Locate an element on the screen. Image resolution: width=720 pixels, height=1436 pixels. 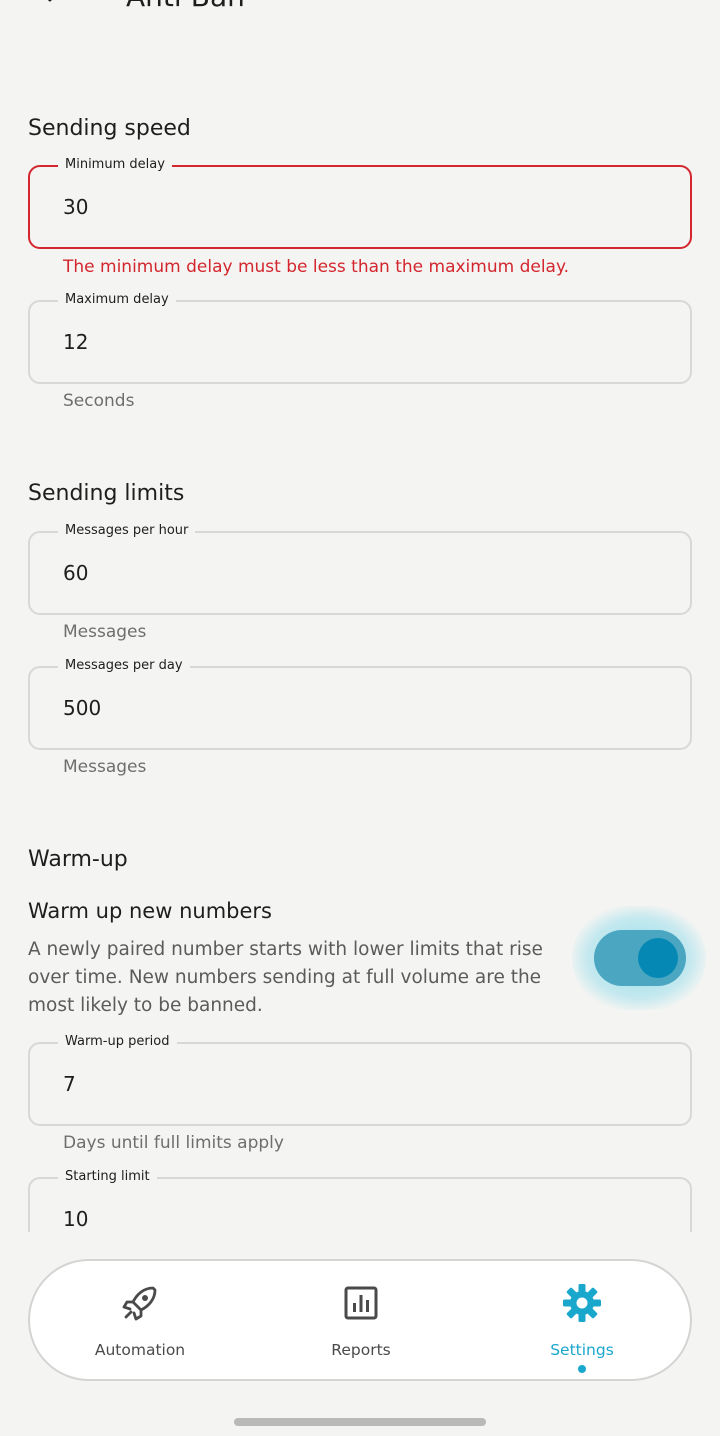
bottom-navigation-bar: Automation Reports Settings is located at coordinates (360, 1320).